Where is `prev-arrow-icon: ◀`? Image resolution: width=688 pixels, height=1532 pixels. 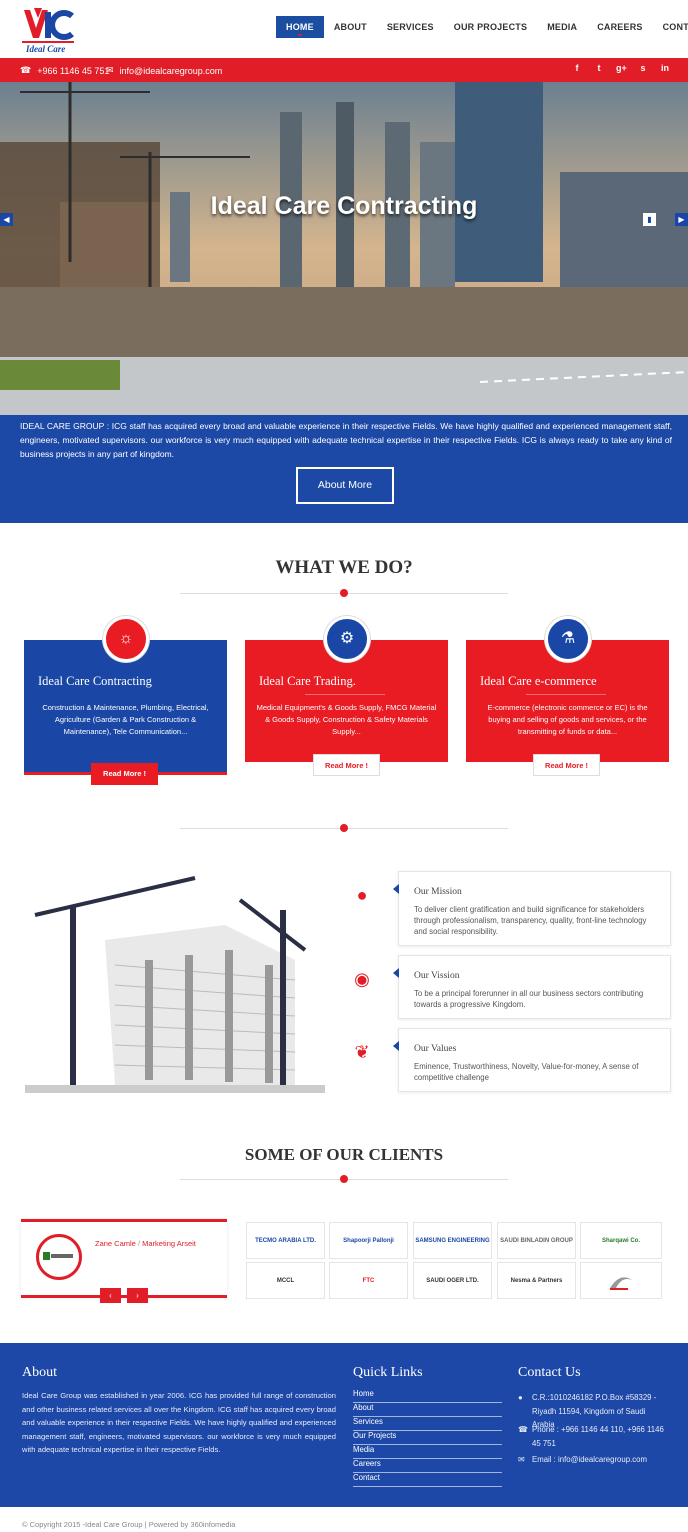
prev-arrow-icon: ◀ is located at coordinates (6, 219).